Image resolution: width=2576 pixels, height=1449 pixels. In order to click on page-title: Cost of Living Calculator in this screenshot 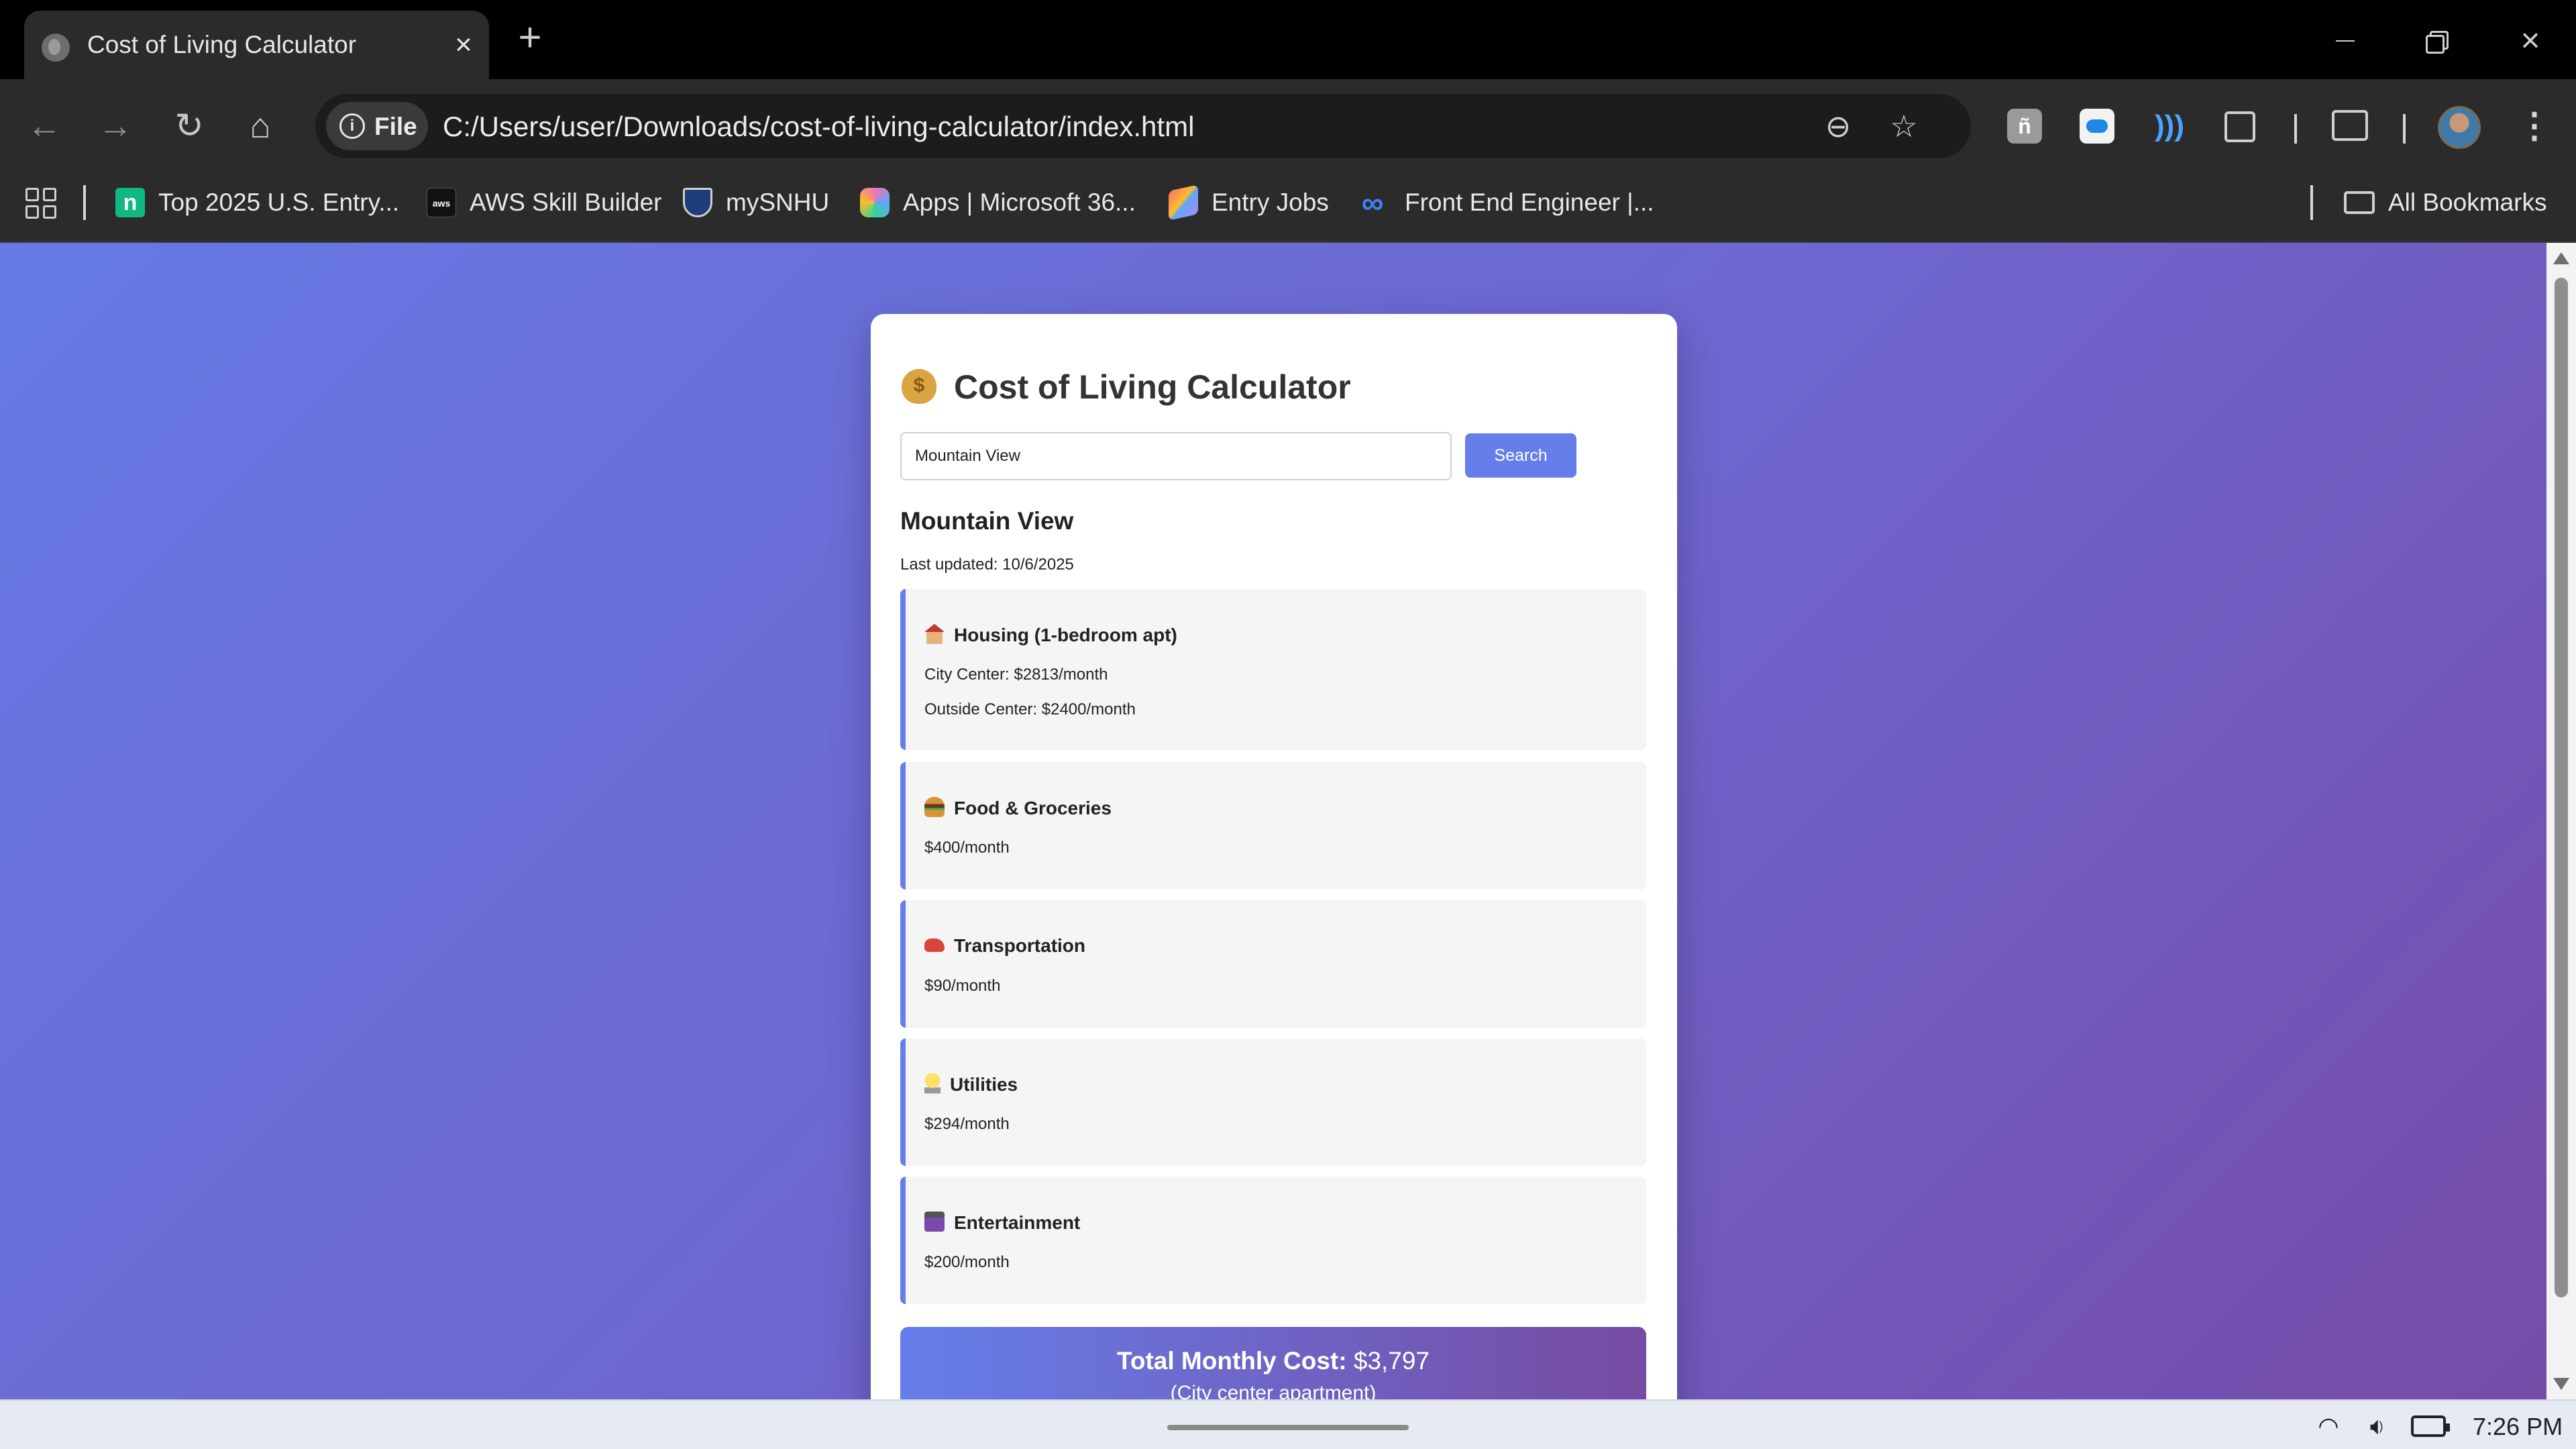, I will do `click(1126, 387)`.